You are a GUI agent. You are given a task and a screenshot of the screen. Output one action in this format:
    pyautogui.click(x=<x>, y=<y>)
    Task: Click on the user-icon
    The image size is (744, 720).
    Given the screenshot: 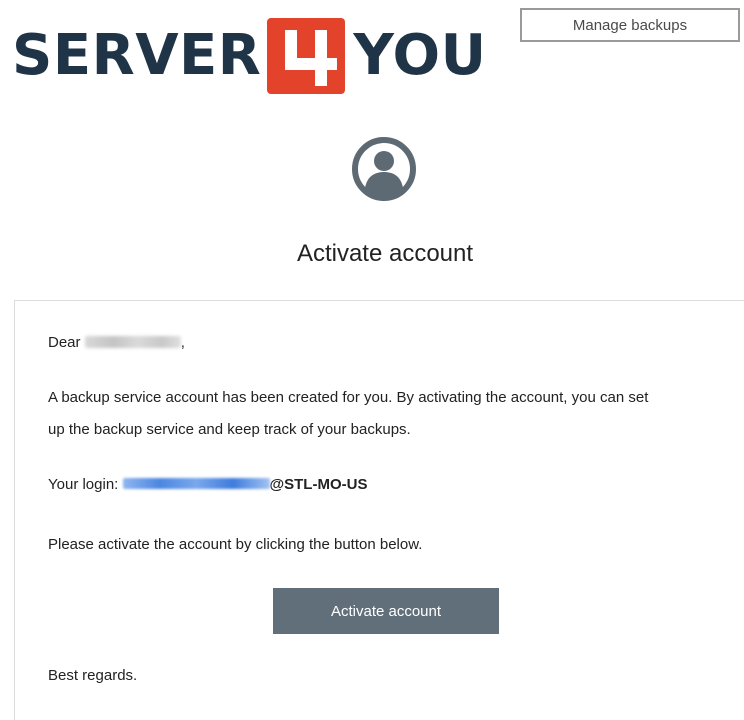 What is the action you would take?
    pyautogui.click(x=384, y=169)
    